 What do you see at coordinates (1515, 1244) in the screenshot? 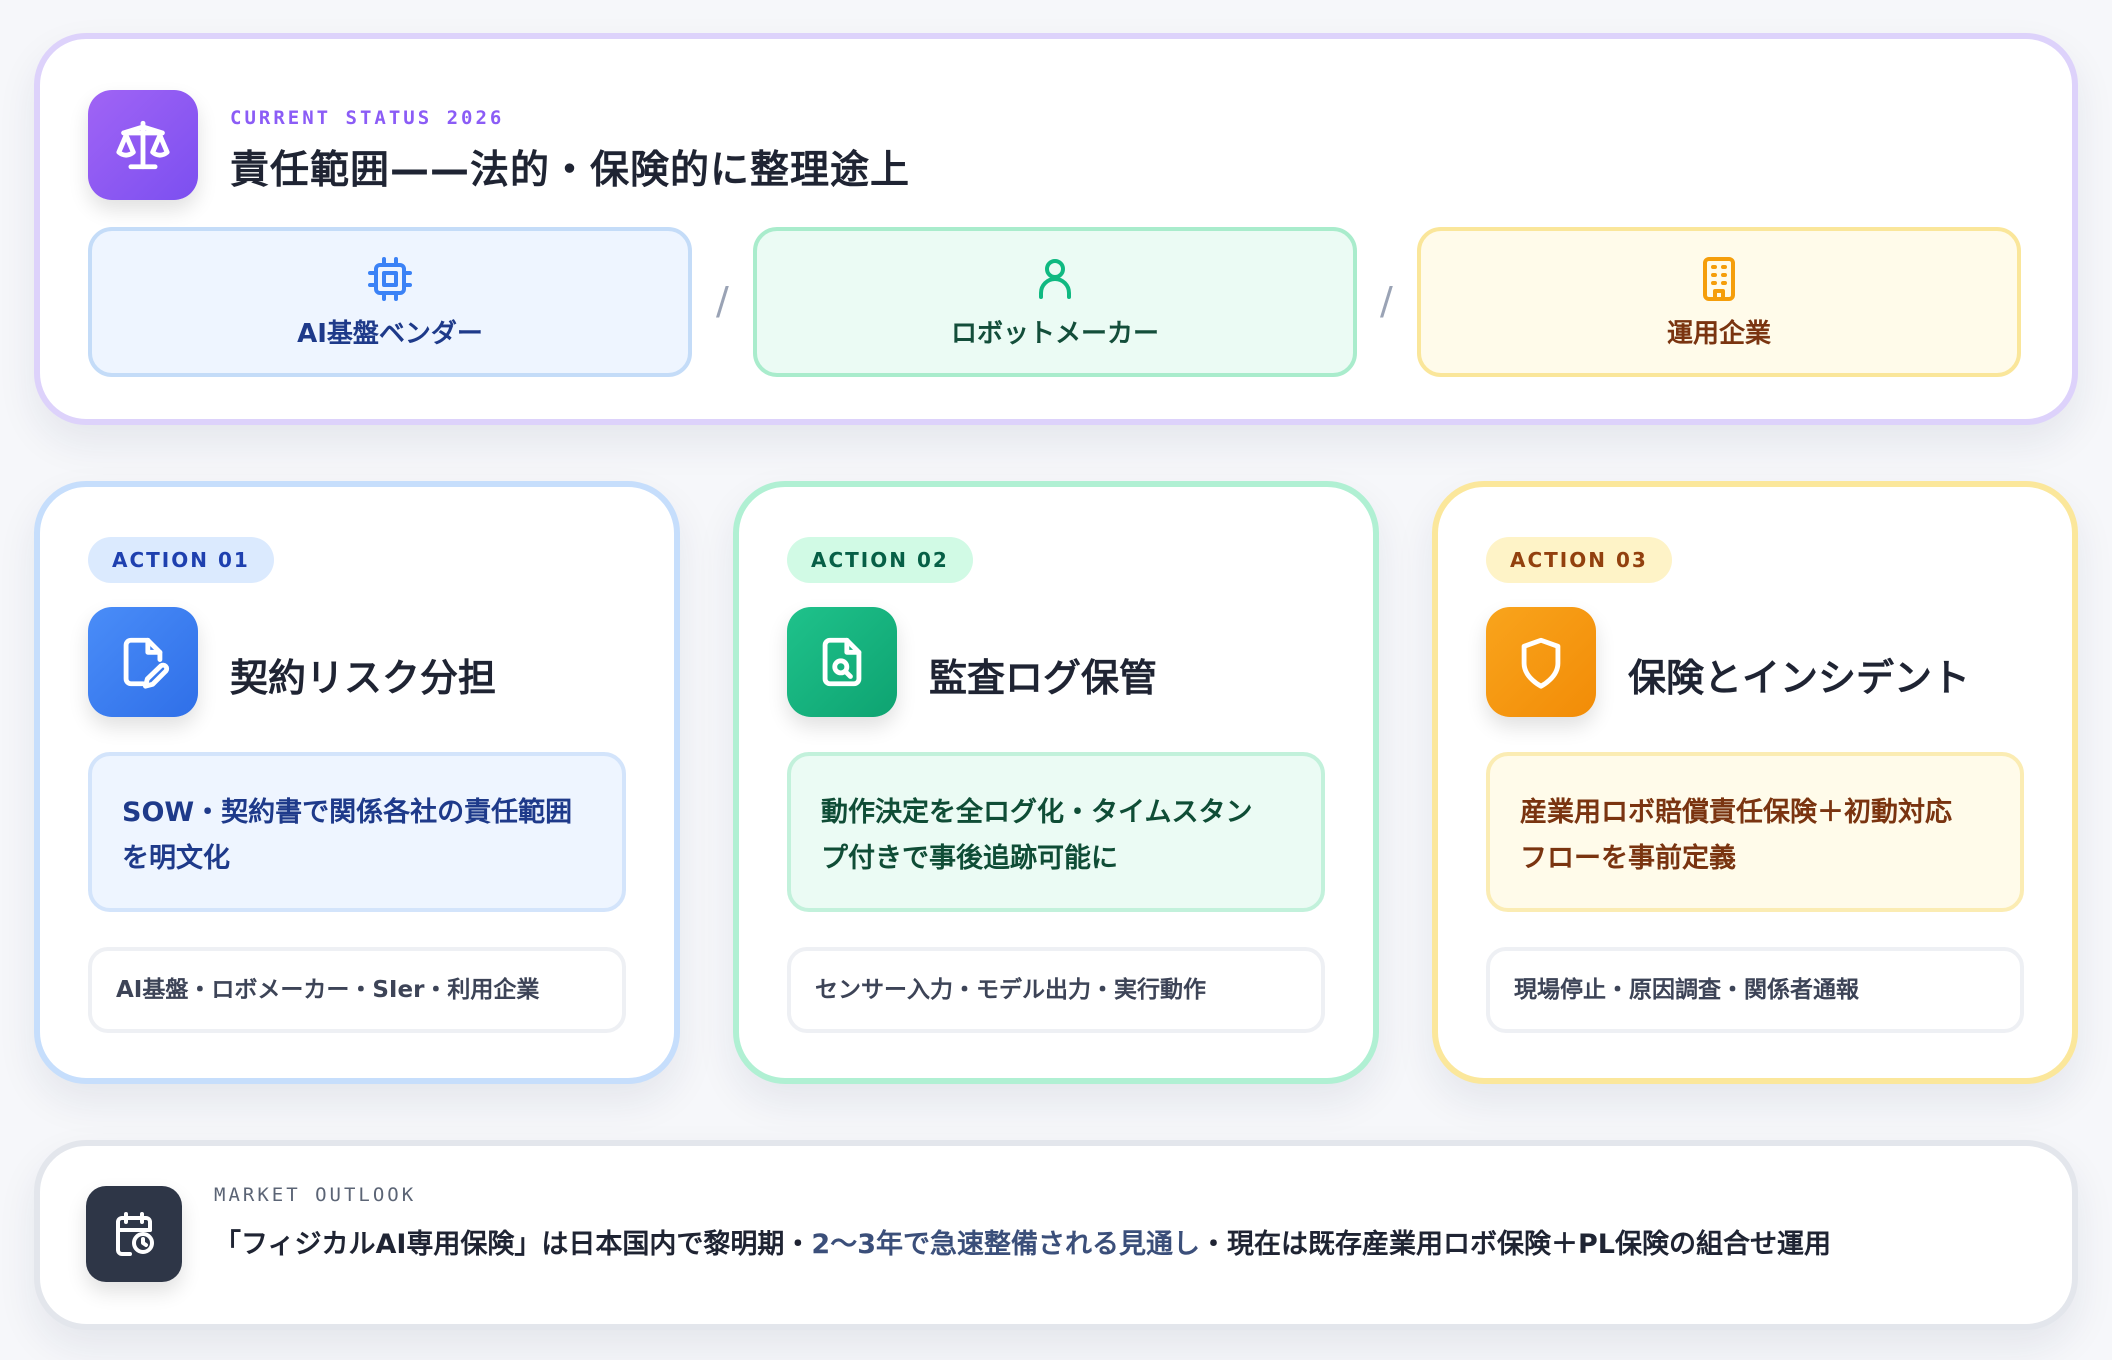
I see `outlook-text-after: ・現在は既存産業用ロボ保険＋PL保険の組合せ運用` at bounding box center [1515, 1244].